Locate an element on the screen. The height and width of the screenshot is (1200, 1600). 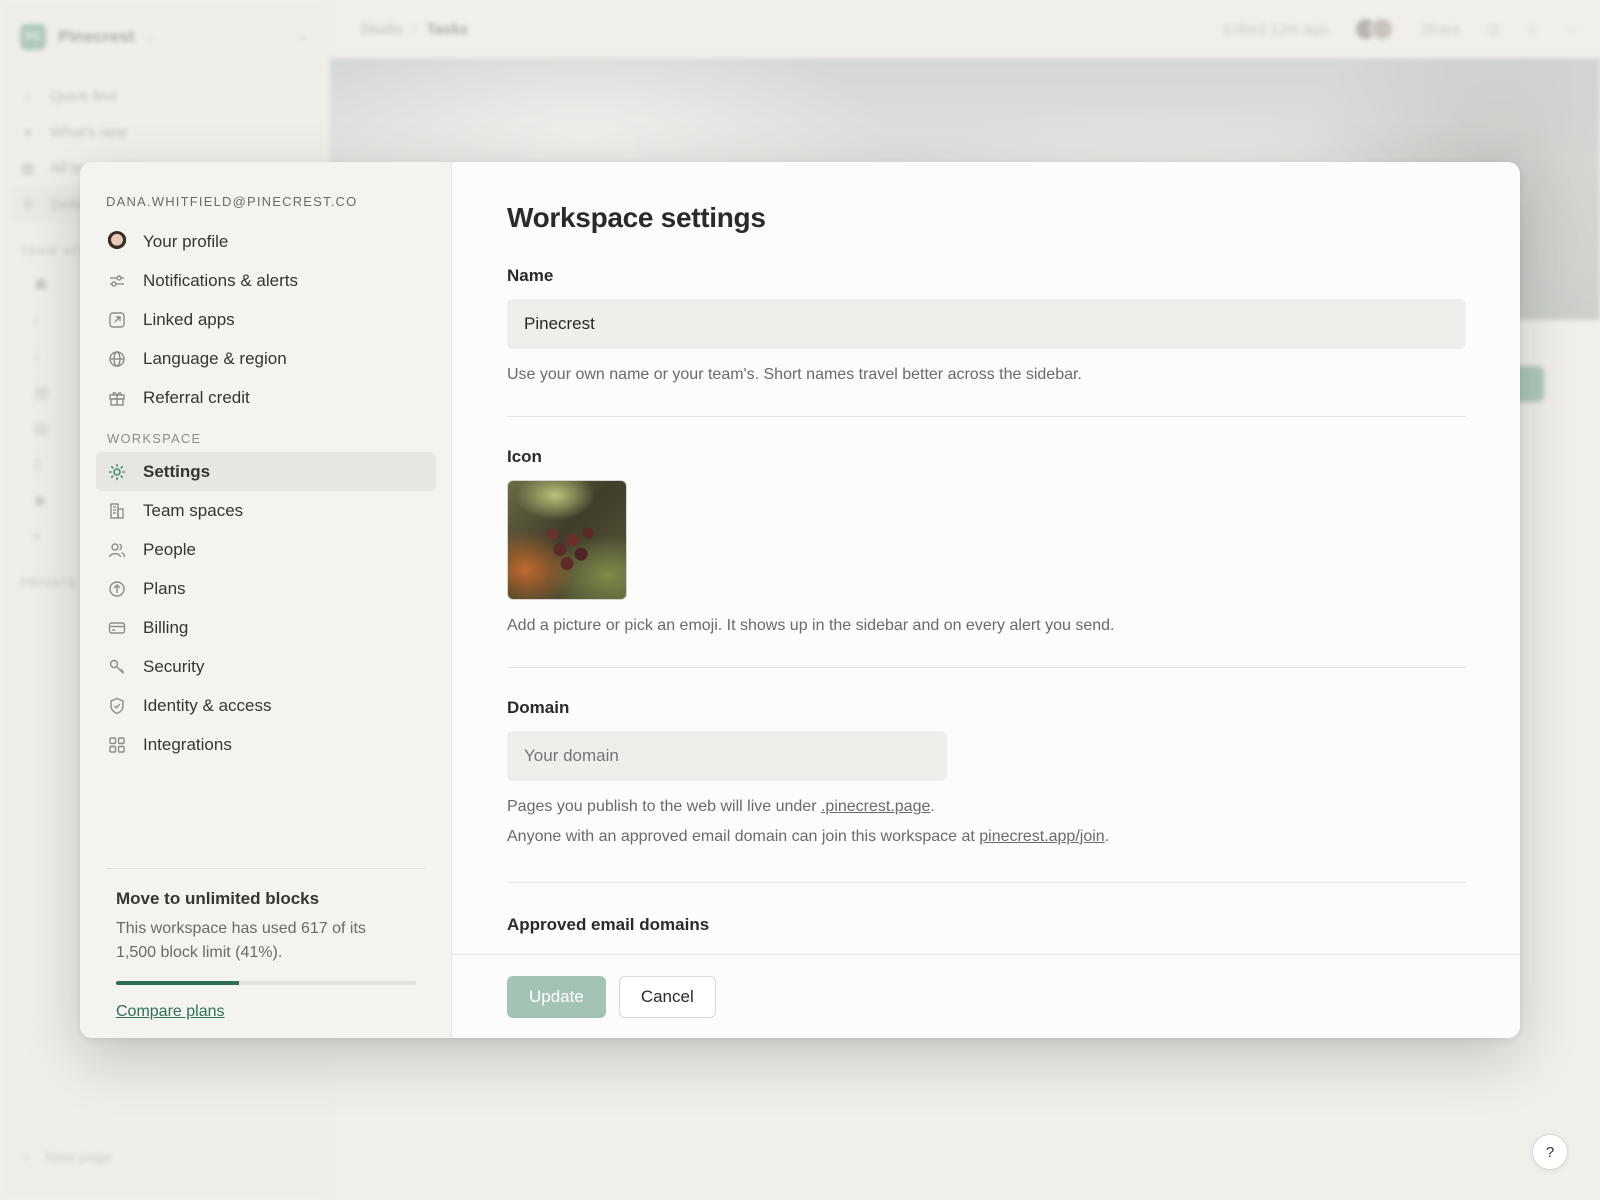
building-icon is located at coordinates (117, 511).